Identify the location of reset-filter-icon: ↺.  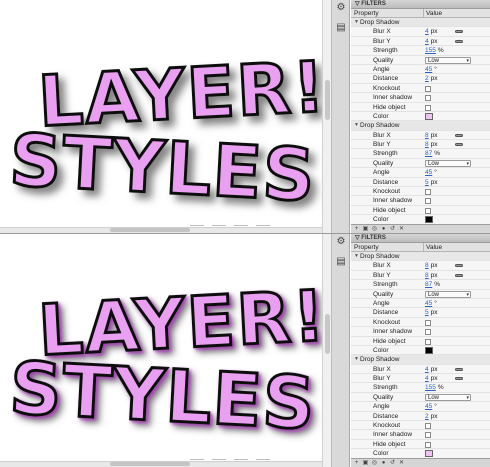
(392, 229).